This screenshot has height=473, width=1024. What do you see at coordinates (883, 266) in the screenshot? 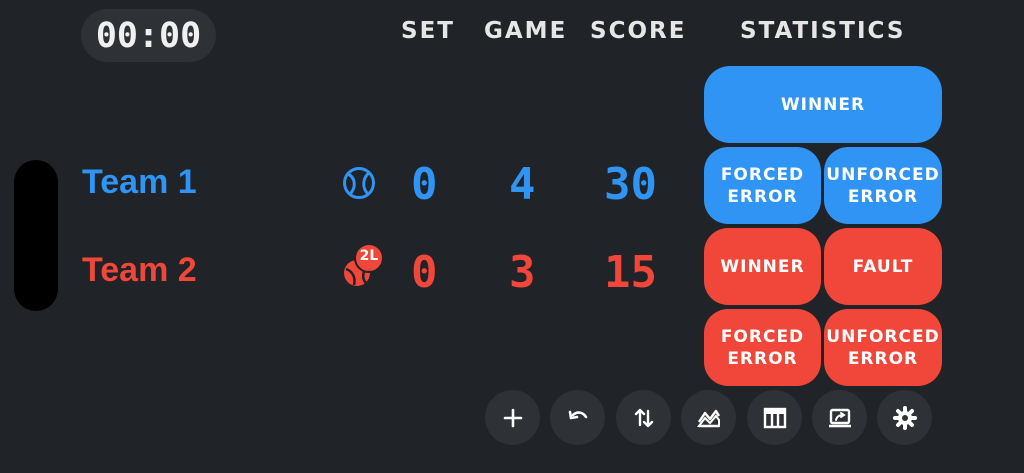
I see `team-2-fault-button: FAULT` at bounding box center [883, 266].